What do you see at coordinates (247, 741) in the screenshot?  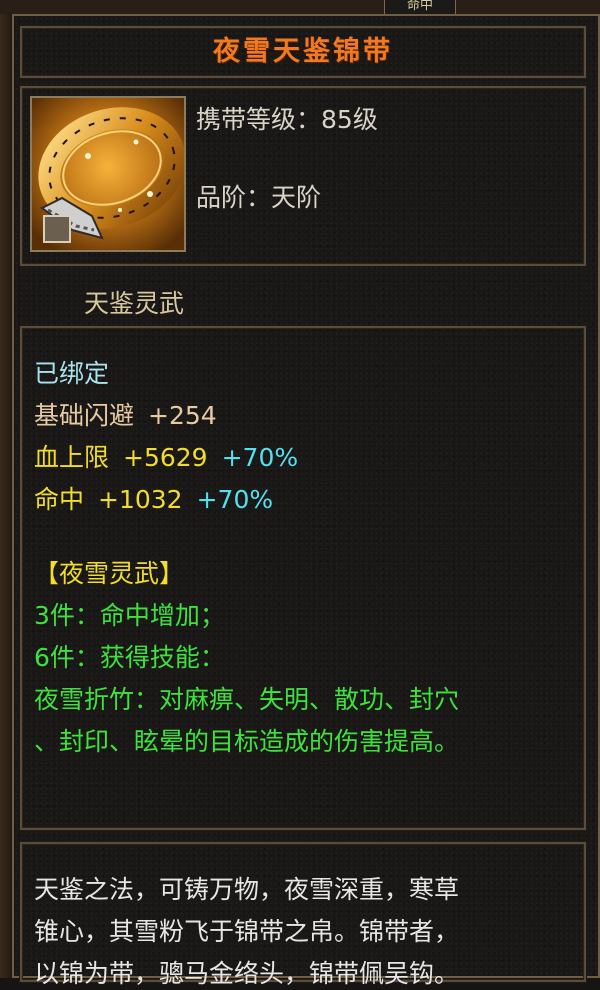 I see `set-skill-line: 、封印、眩晕的目标造成的伤害提高。` at bounding box center [247, 741].